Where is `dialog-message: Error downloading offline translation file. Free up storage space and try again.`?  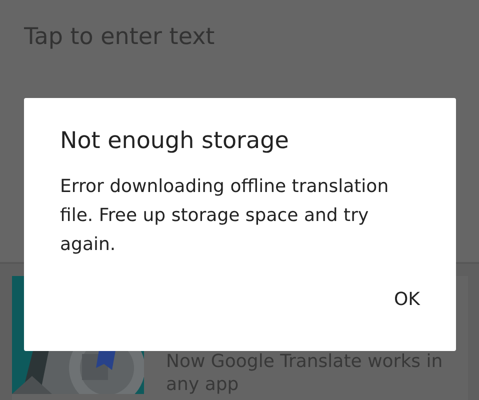
dialog-message: Error downloading offline translation file. Free up storage space and try again. is located at coordinates (225, 216).